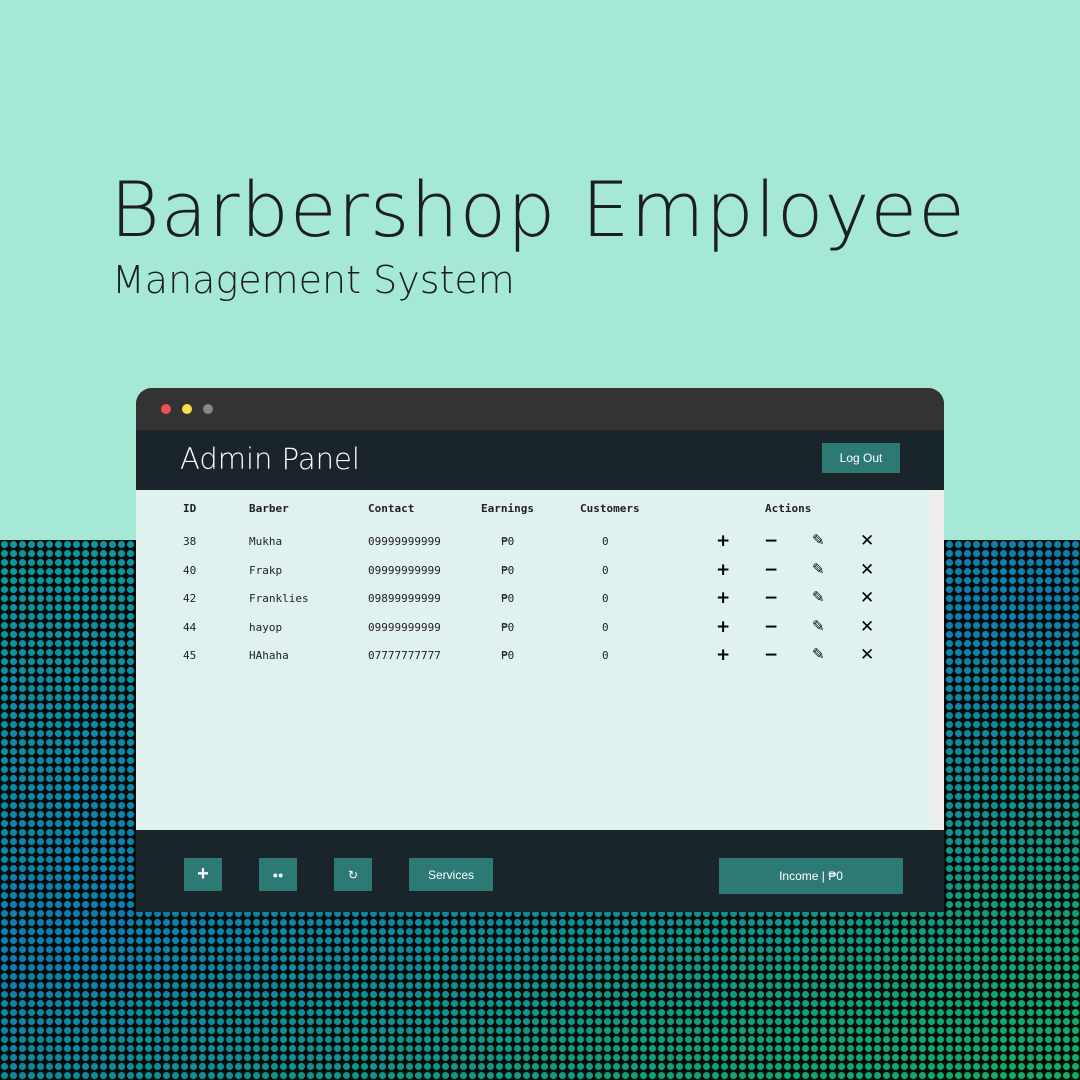 This screenshot has width=1080, height=1080. Describe the element at coordinates (540, 871) in the screenshot. I see `footer-toolbar: + ●● ↻ Services Income | ₱0` at that location.